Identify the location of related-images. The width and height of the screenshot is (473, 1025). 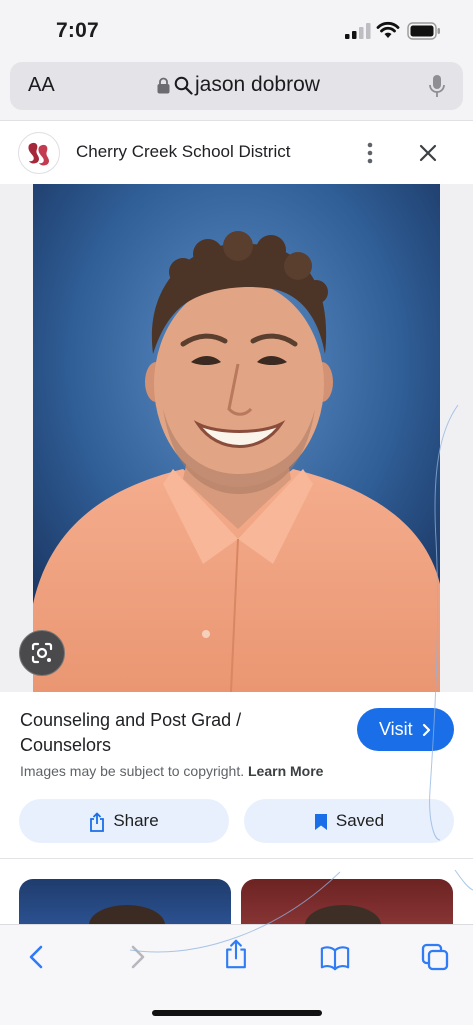
(236, 891).